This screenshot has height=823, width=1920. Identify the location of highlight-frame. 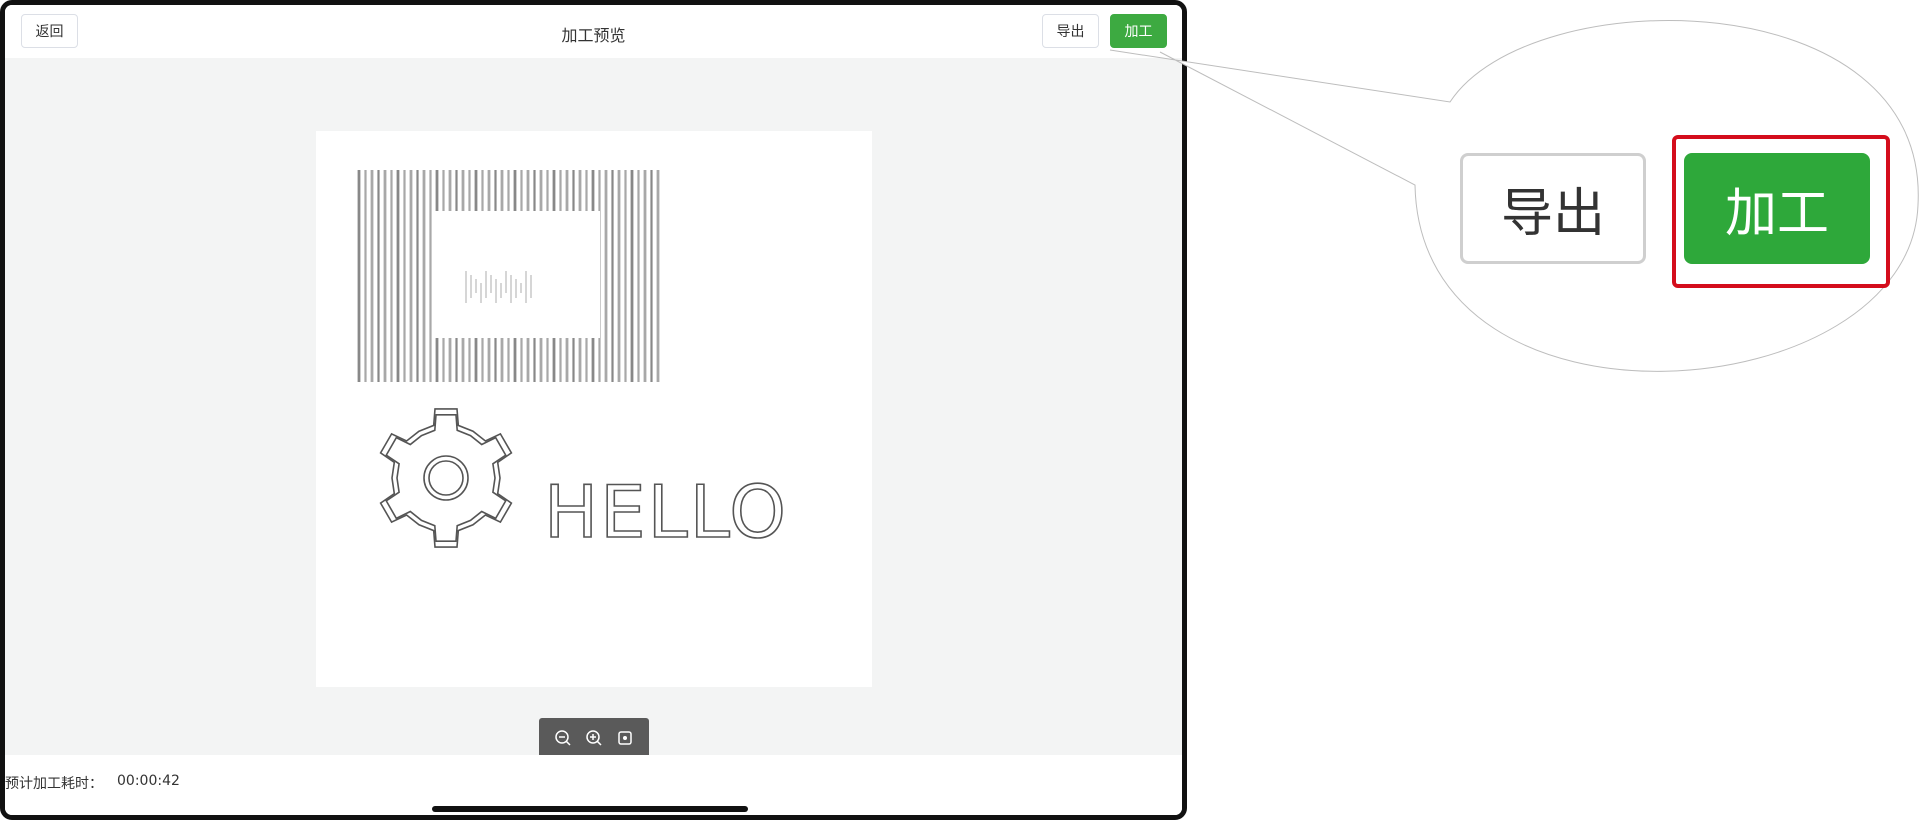
(1781, 211).